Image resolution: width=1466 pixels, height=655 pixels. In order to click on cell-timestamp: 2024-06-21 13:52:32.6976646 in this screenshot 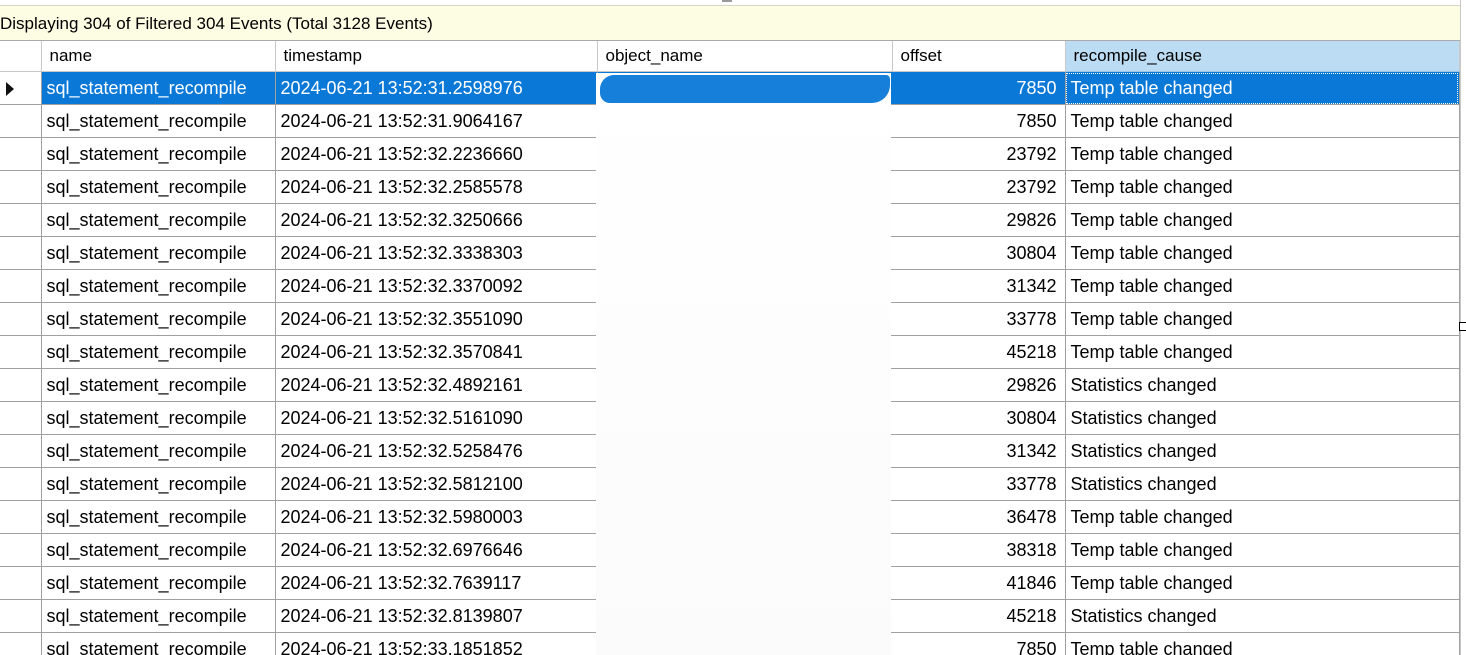, I will do `click(436, 550)`.